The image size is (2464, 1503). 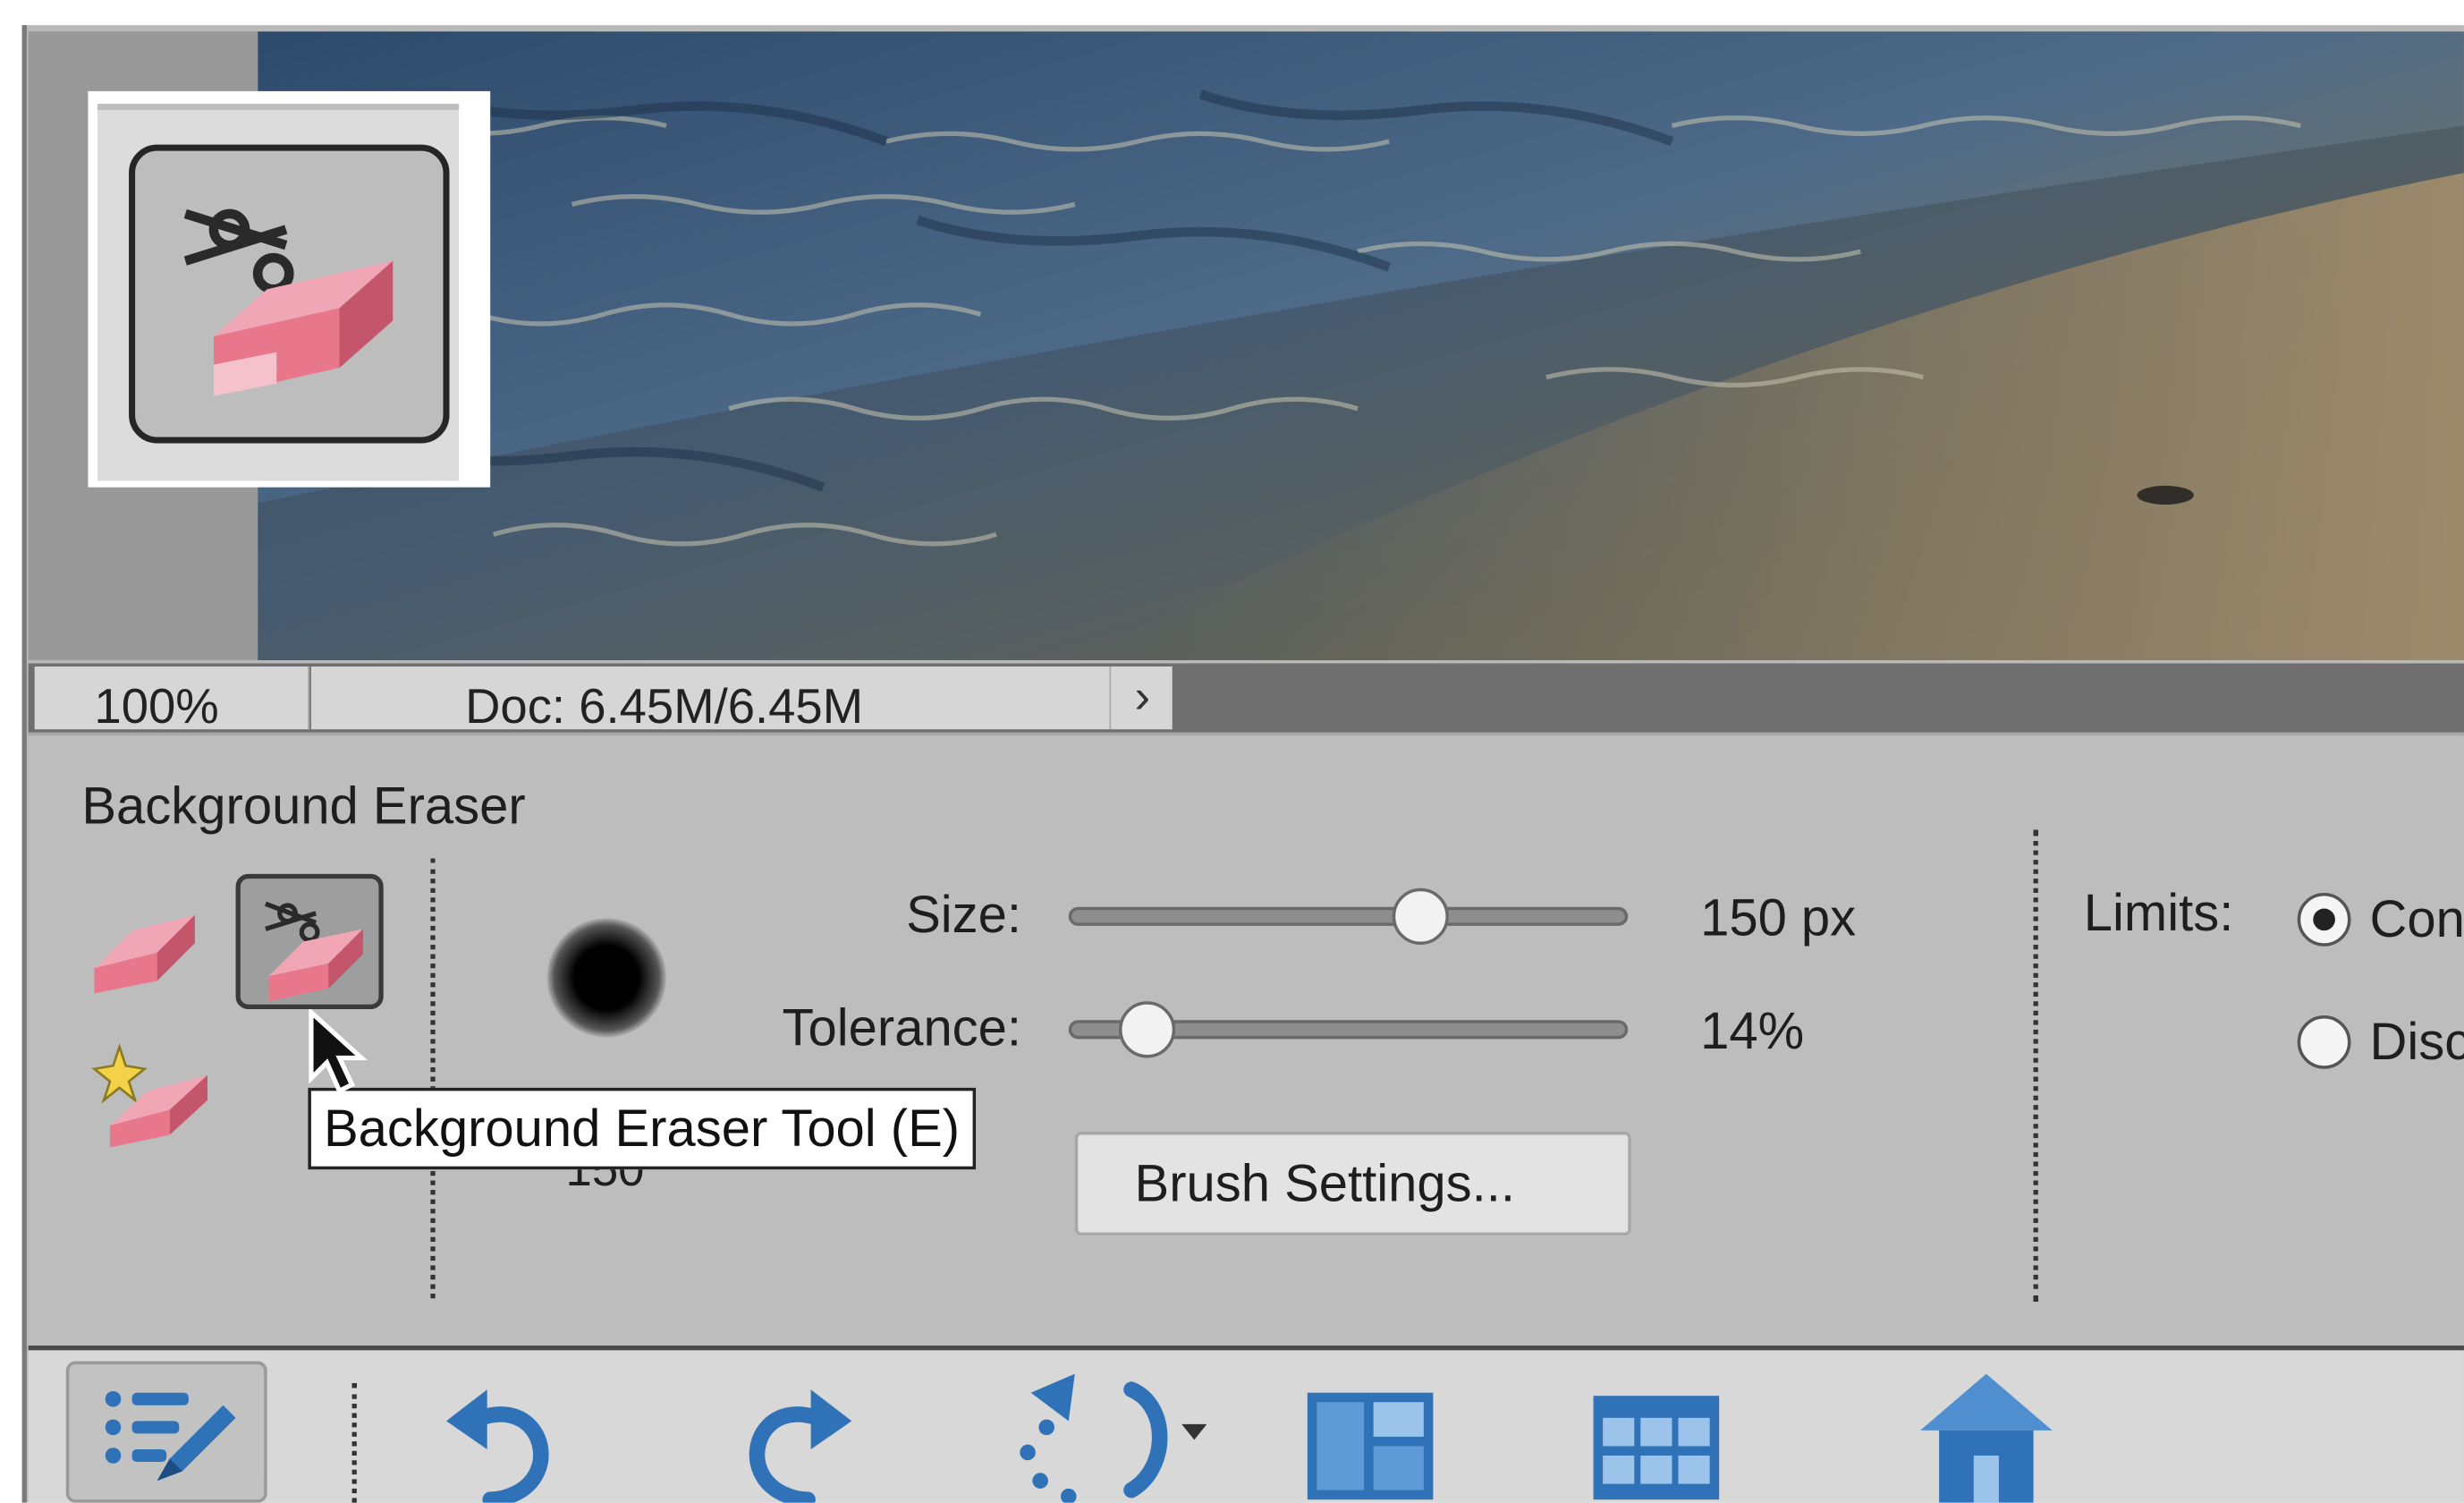 What do you see at coordinates (964, 914) in the screenshot?
I see `size-label: Size:` at bounding box center [964, 914].